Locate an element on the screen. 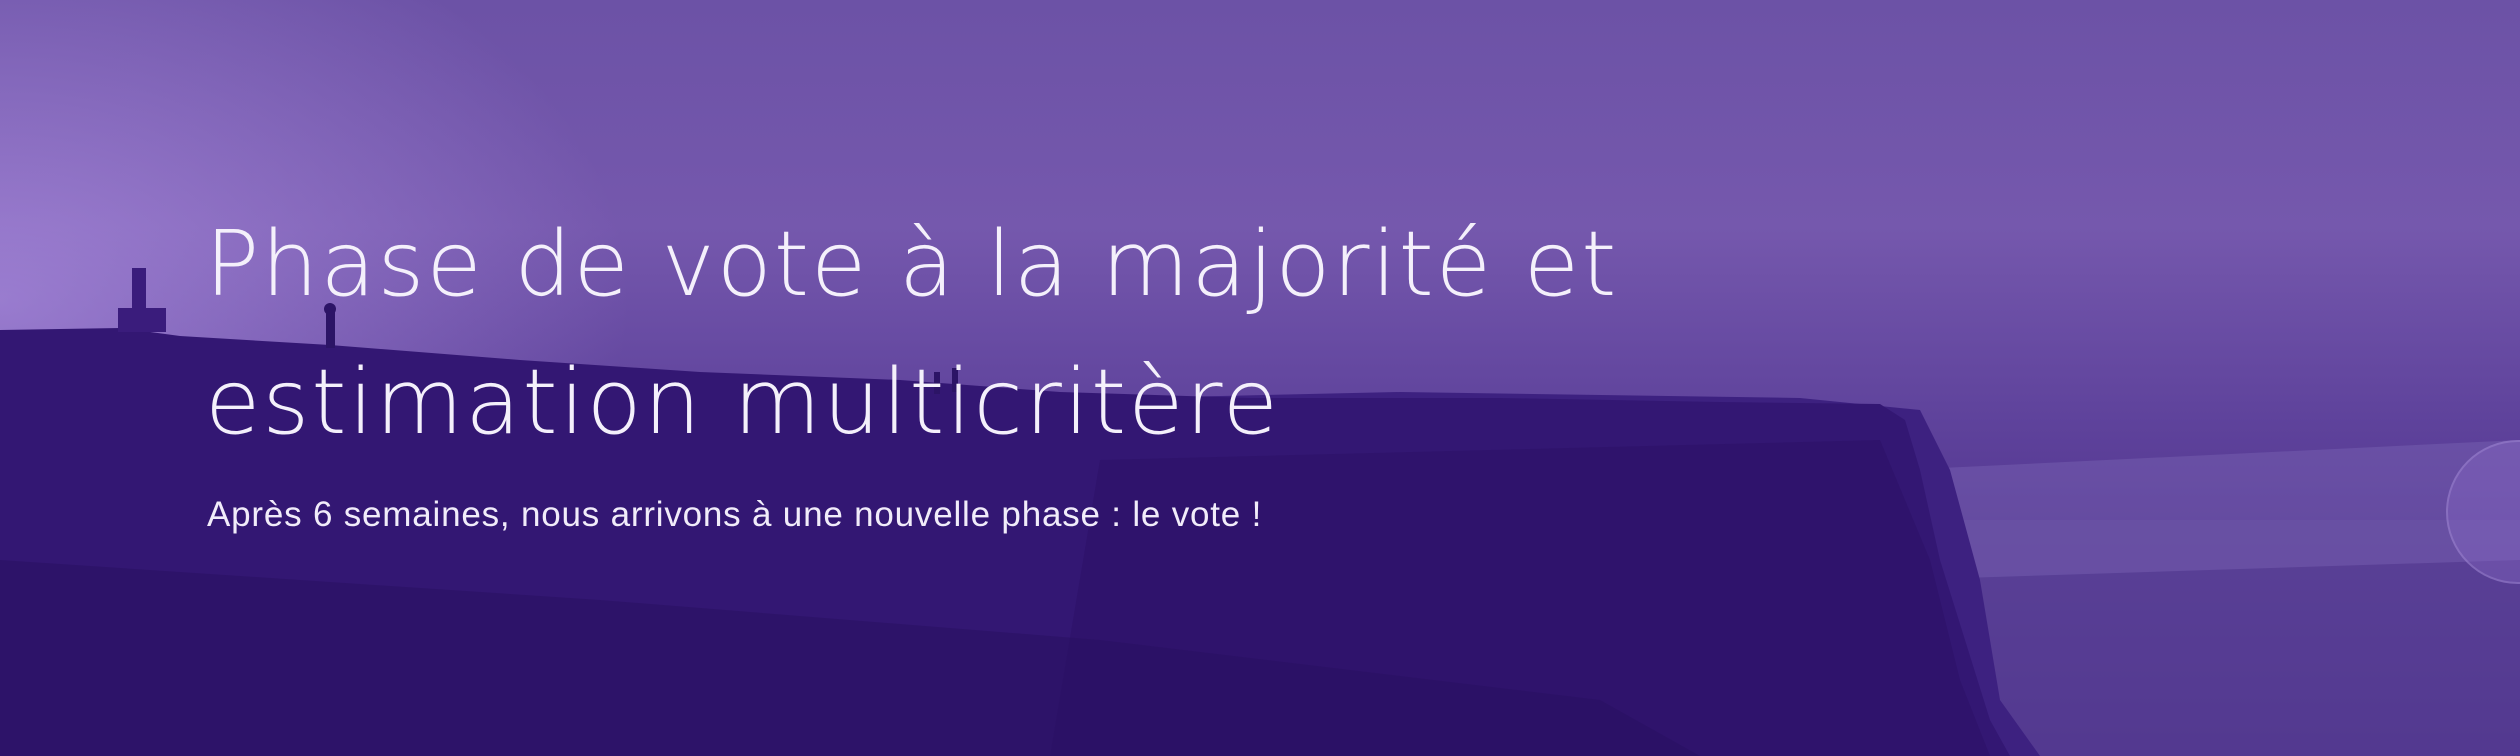 This screenshot has width=2520, height=756. monument-pillar is located at coordinates (139, 289).